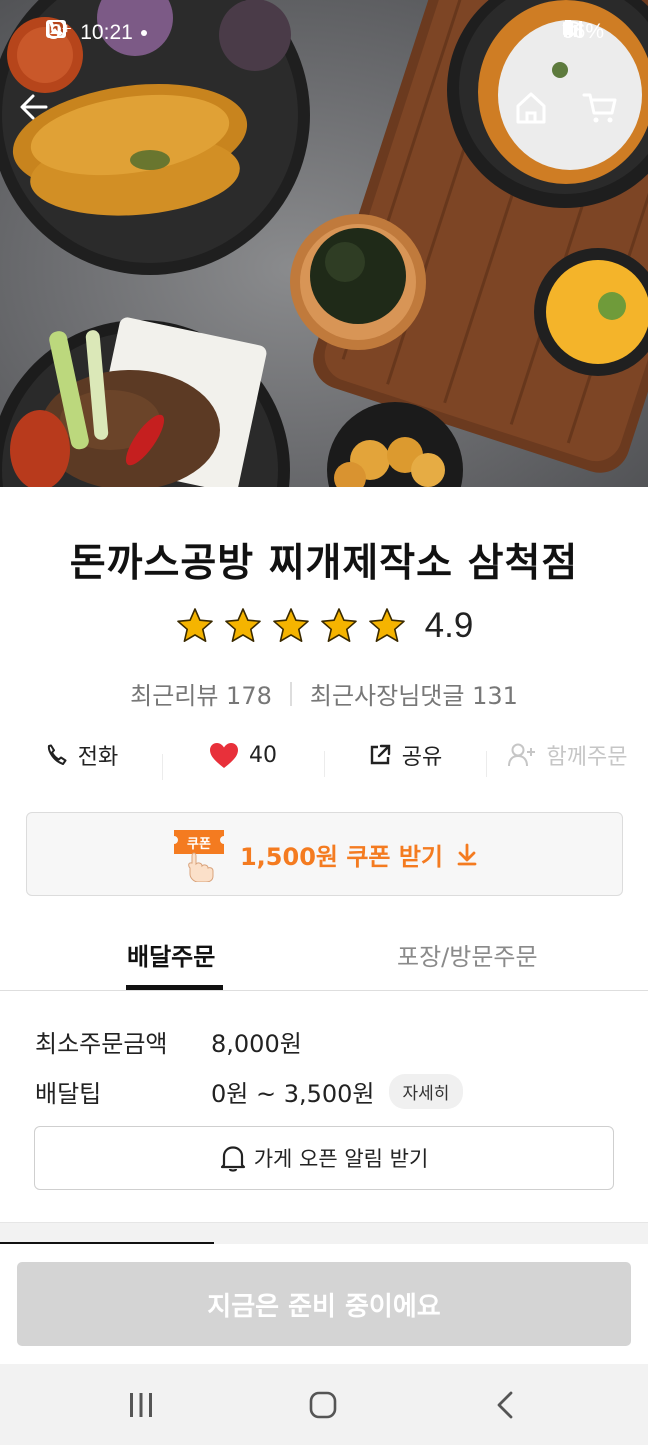 The image size is (648, 1445). I want to click on home-icon, so click(531, 108).